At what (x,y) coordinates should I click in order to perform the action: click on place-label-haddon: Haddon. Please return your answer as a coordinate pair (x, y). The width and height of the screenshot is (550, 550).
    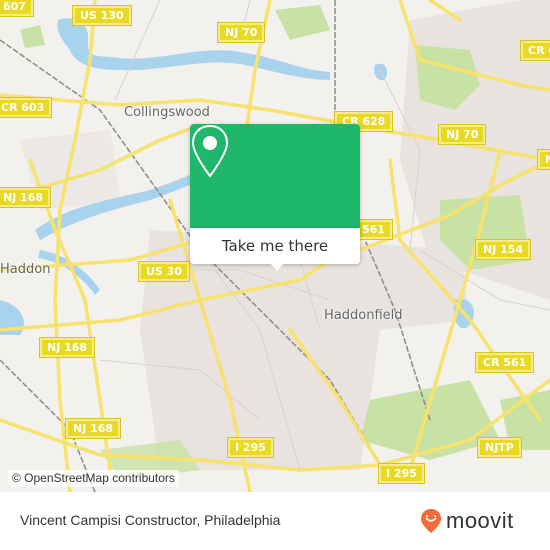
    Looking at the image, I should click on (25, 269).